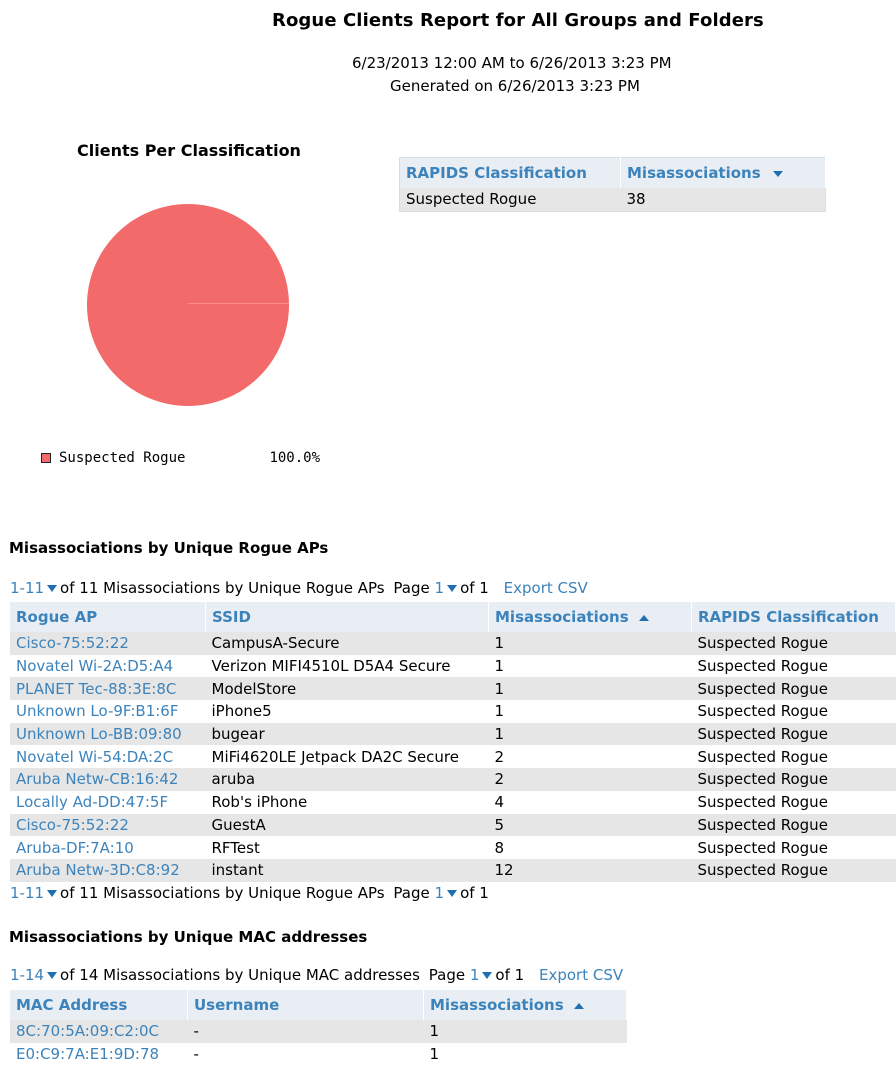  I want to click on ssid-cell: iPhone5, so click(241, 711).